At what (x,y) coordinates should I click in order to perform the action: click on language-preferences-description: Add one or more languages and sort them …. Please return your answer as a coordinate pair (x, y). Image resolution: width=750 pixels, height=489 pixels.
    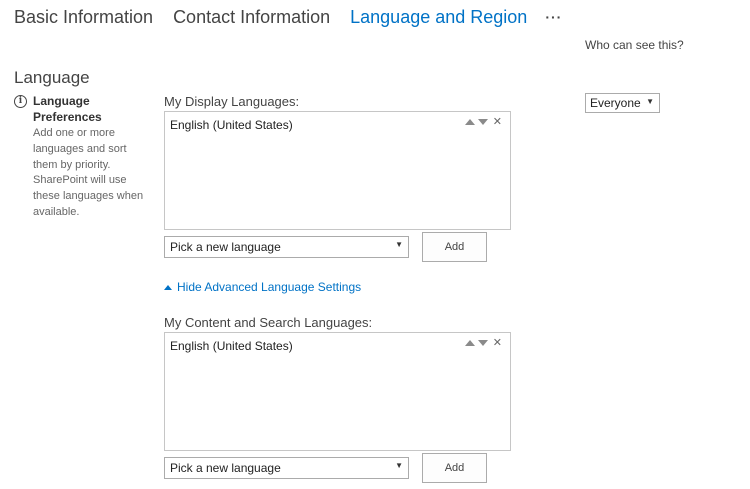
    Looking at the image, I should click on (88, 172).